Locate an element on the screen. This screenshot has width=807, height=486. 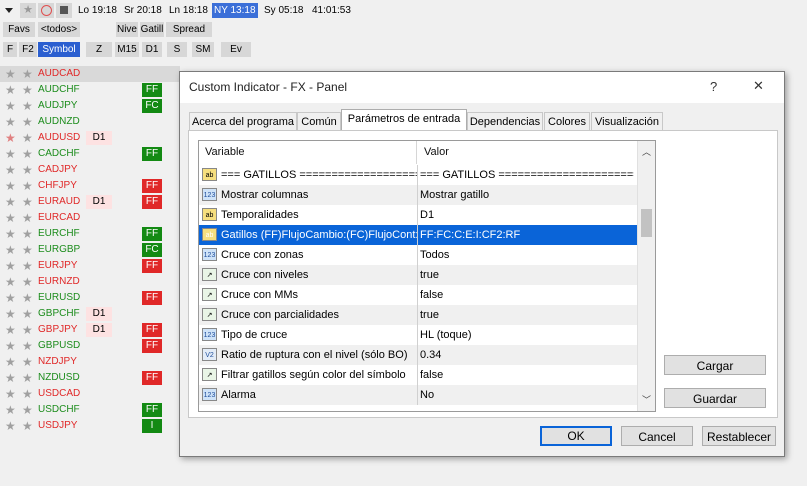
todos-button: <todos> is located at coordinates (59, 29).